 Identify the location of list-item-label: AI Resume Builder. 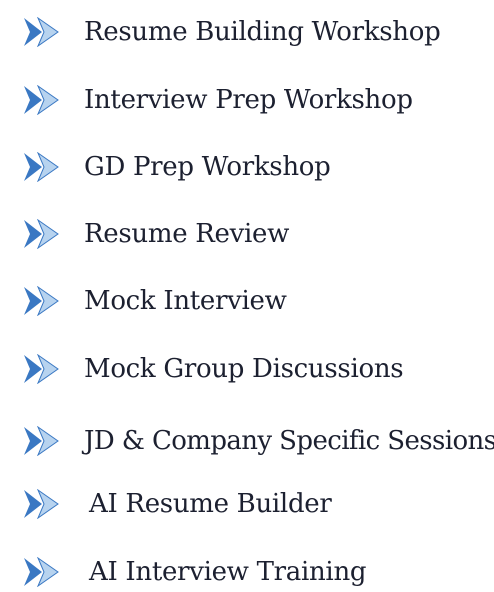
(210, 504).